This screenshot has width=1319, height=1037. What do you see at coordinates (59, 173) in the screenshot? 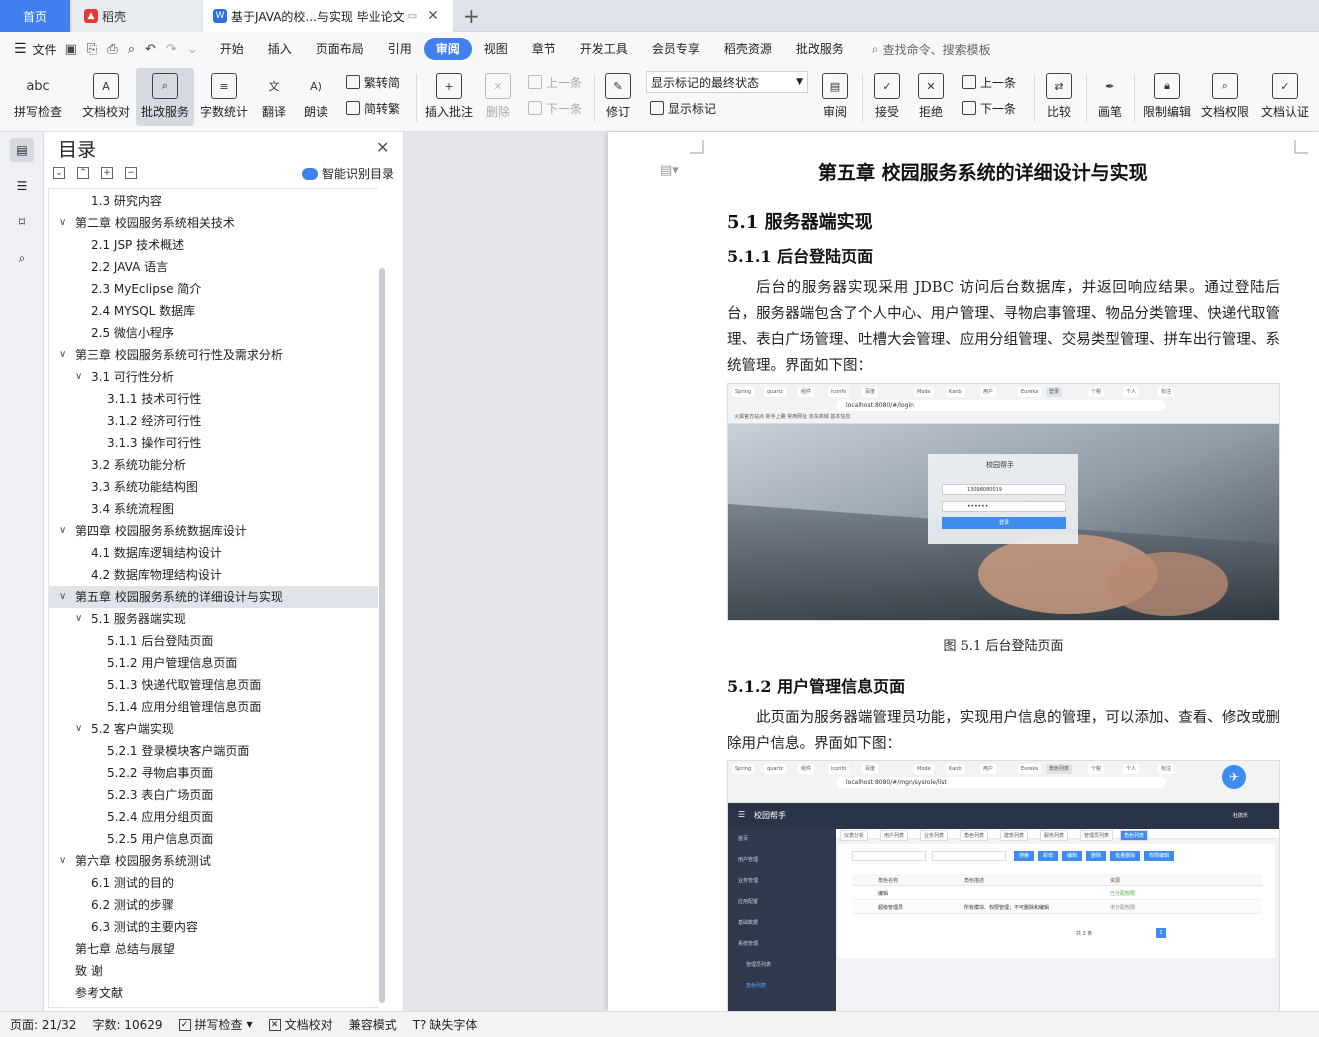
I see `collapse-all-icon: ⌄` at bounding box center [59, 173].